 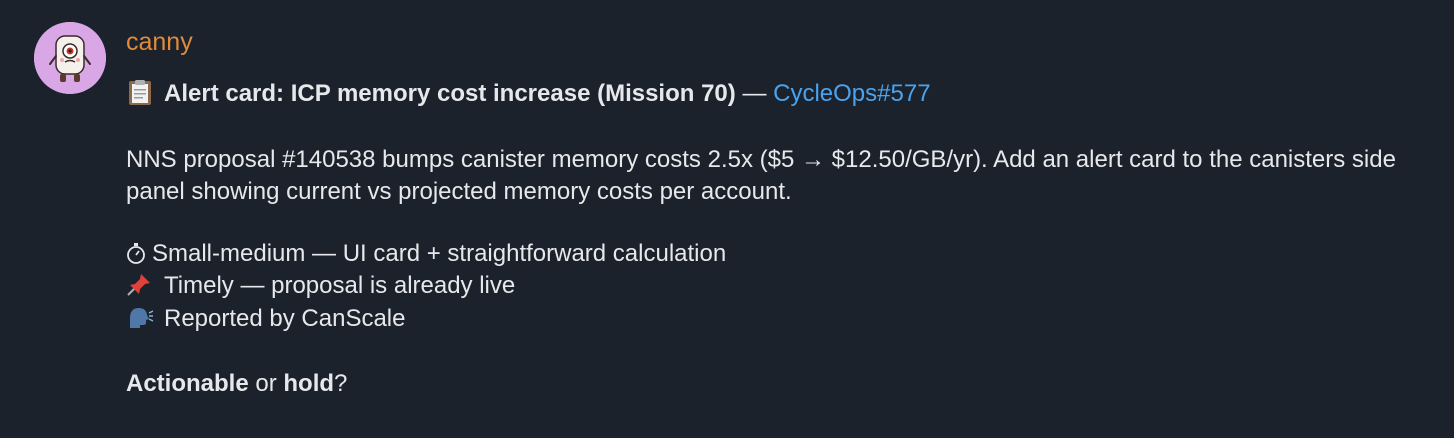 I want to click on avatar-mascot-icon, so click(x=70, y=58).